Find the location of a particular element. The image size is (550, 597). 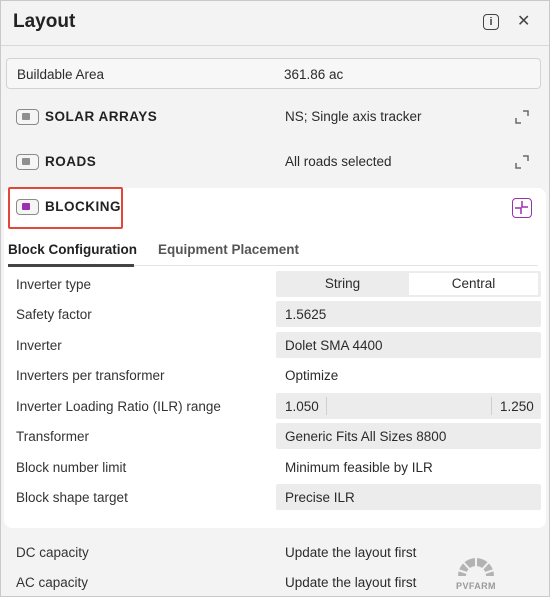

buildable-area-label: Buildable Area is located at coordinates (61, 74).